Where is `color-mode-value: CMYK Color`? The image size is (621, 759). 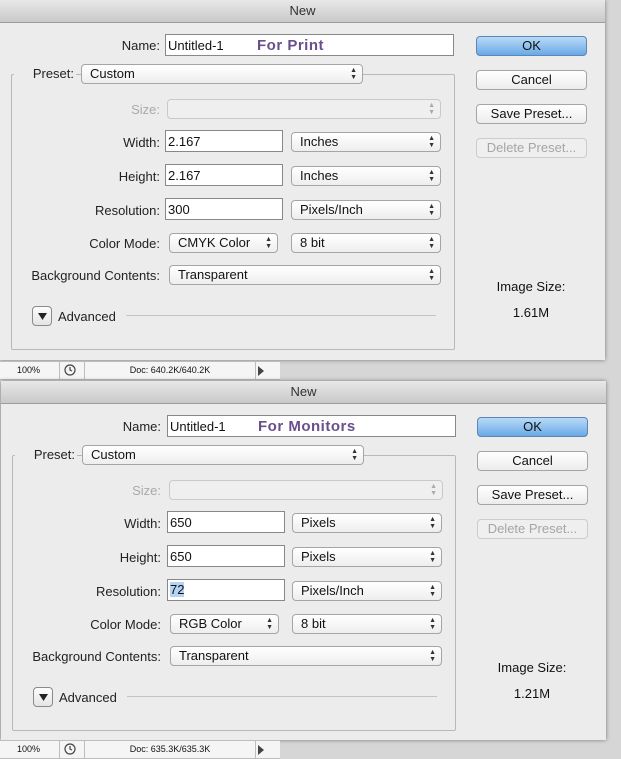 color-mode-value: CMYK Color is located at coordinates (214, 242).